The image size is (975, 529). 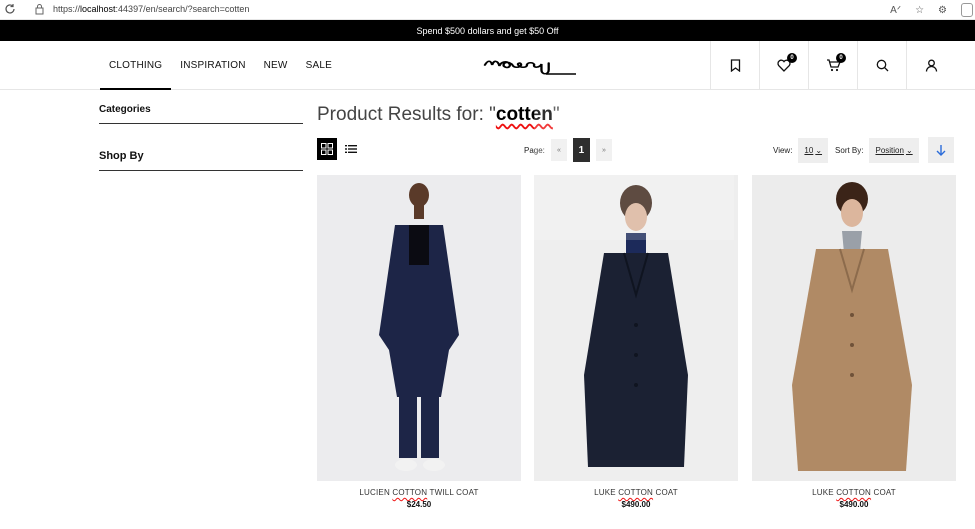 I want to click on sort-direction-button, so click(x=941, y=150).